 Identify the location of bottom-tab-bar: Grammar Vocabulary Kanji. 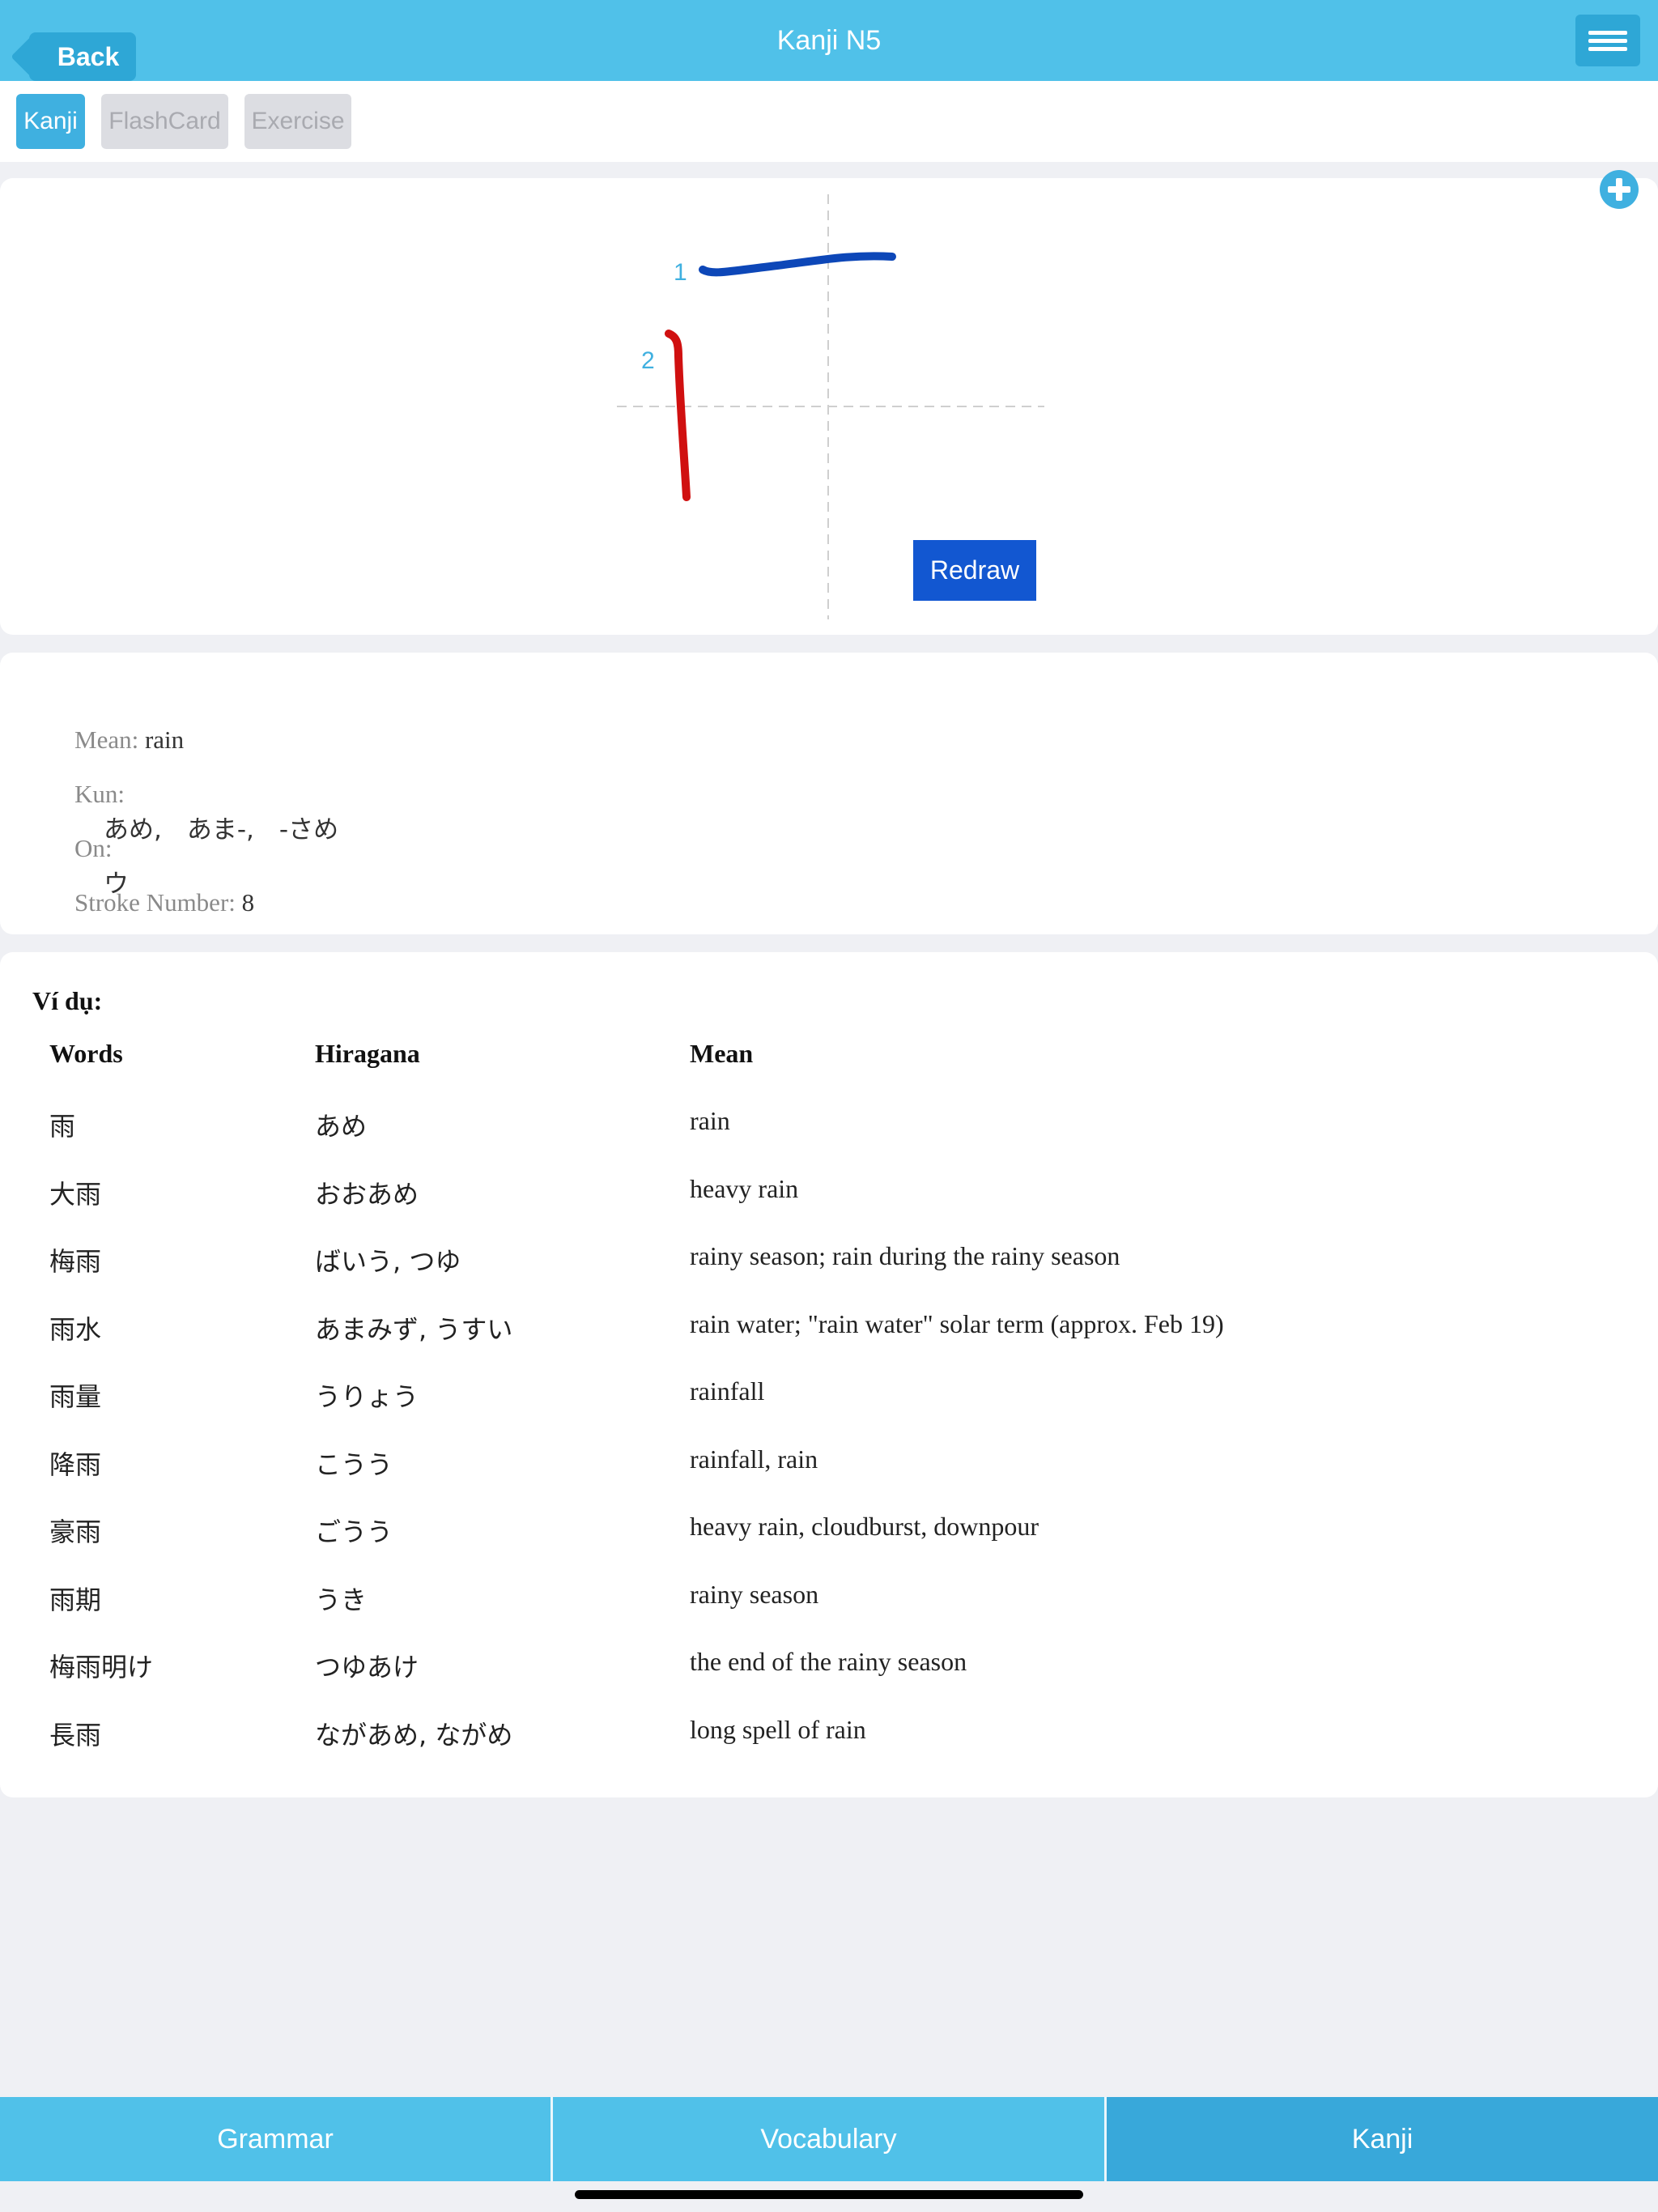
(829, 2139).